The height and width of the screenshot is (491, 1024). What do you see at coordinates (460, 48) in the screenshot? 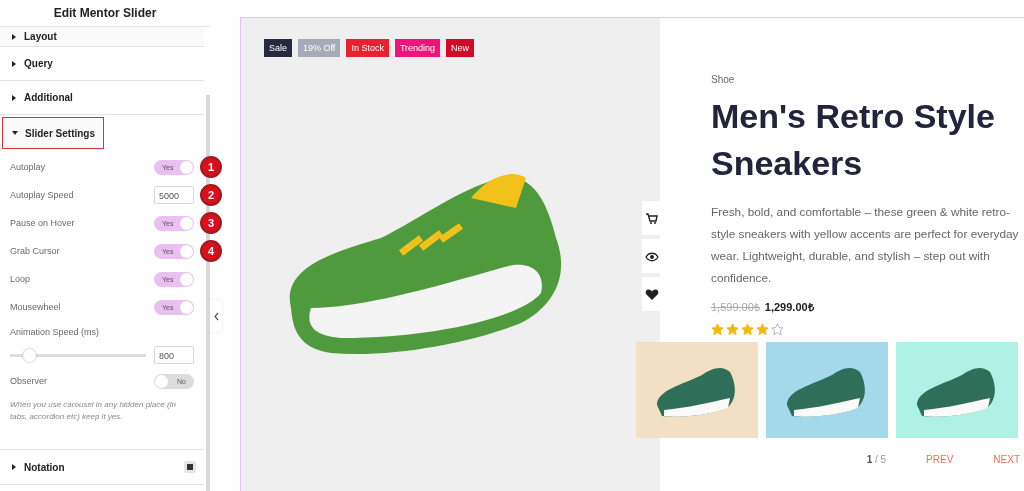
I see `product-badge: New` at bounding box center [460, 48].